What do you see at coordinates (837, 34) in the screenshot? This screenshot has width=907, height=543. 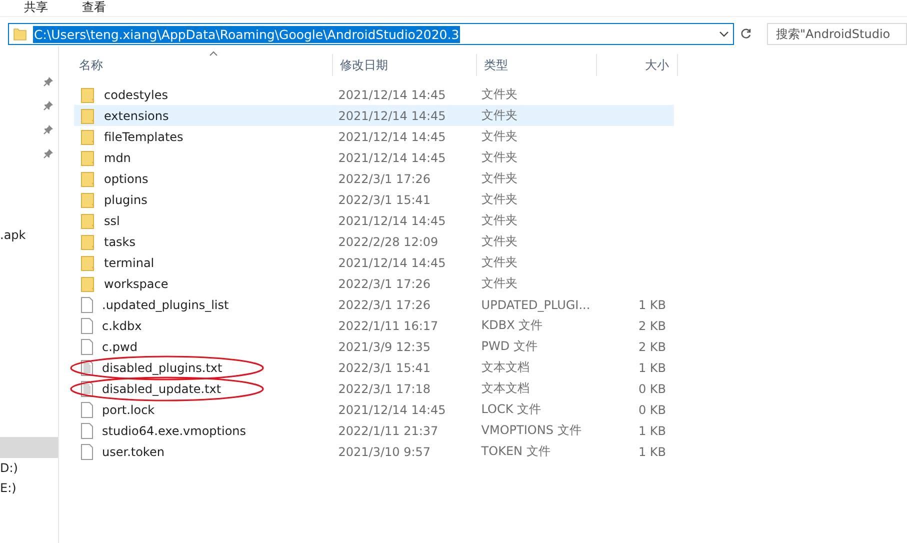 I see `search-field: 搜索"AndroidStudio` at bounding box center [837, 34].